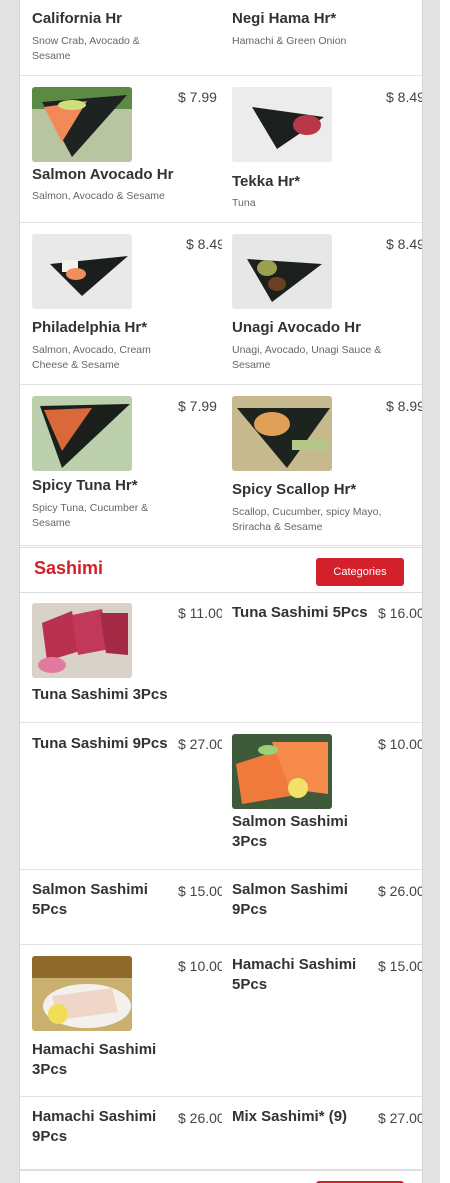 The image size is (450, 1183). Describe the element at coordinates (82, 993) in the screenshot. I see `hamachi-sashimi-photo` at that location.